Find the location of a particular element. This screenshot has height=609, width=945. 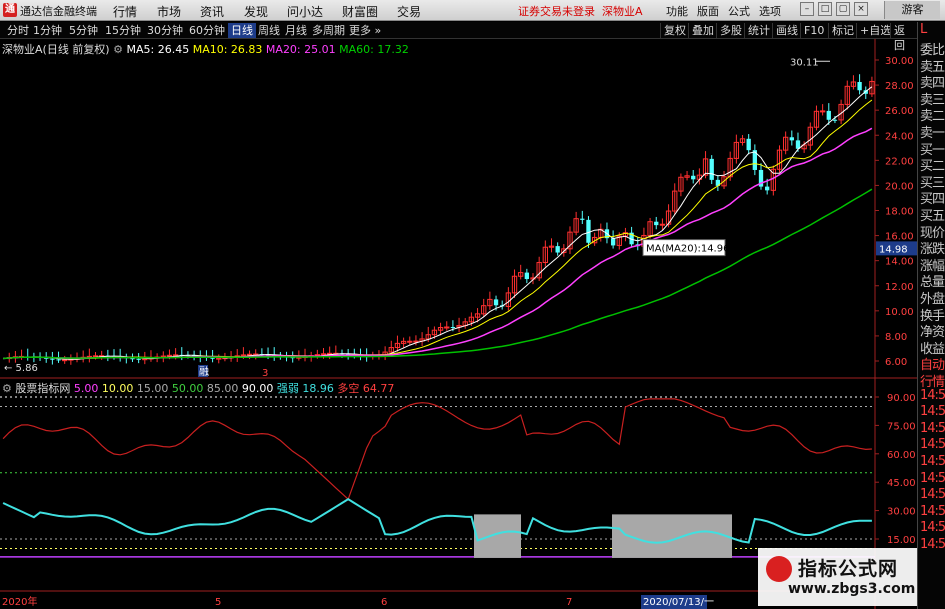

level-15: 15.00 is located at coordinates (152, 388).